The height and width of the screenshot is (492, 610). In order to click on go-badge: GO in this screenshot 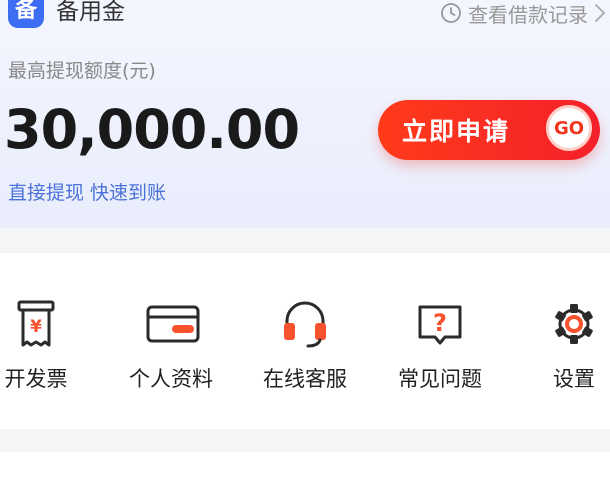, I will do `click(569, 128)`.